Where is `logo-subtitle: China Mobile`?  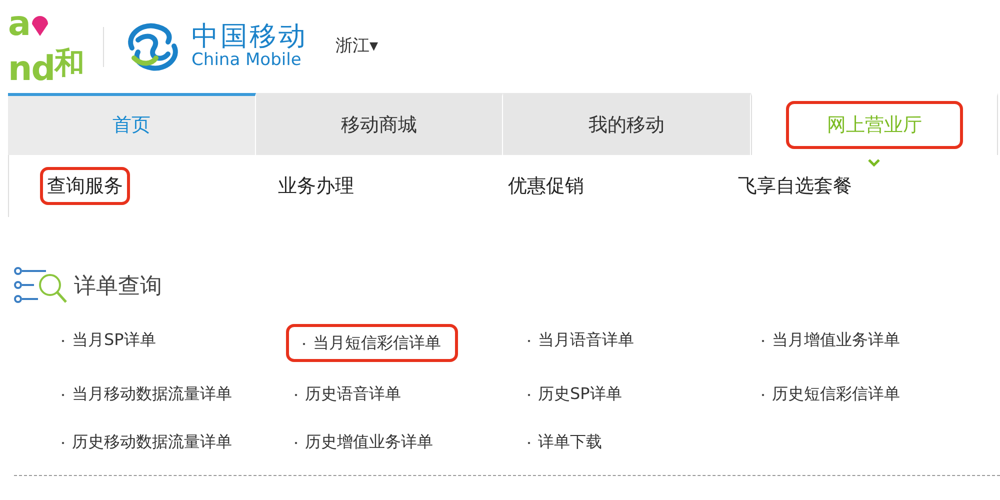
logo-subtitle: China Mobile is located at coordinates (247, 60).